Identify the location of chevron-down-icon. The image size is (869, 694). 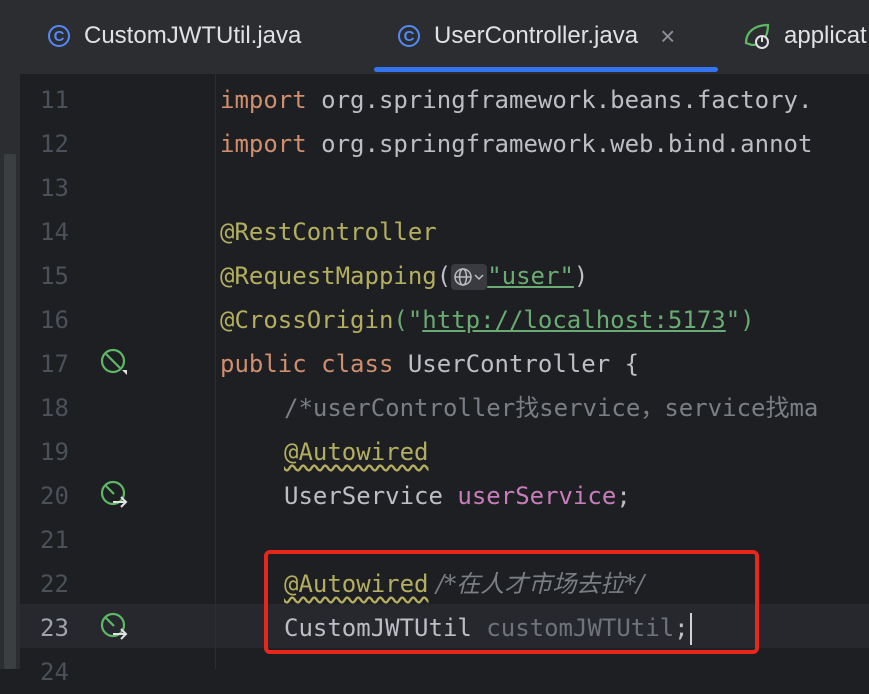
(479, 277).